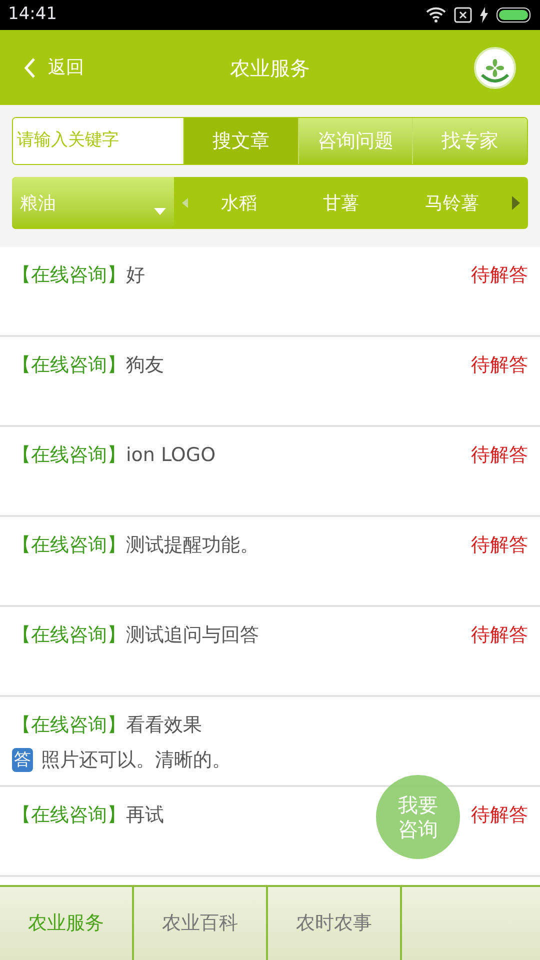  What do you see at coordinates (164, 725) in the screenshot?
I see `question-title: 看看效果` at bounding box center [164, 725].